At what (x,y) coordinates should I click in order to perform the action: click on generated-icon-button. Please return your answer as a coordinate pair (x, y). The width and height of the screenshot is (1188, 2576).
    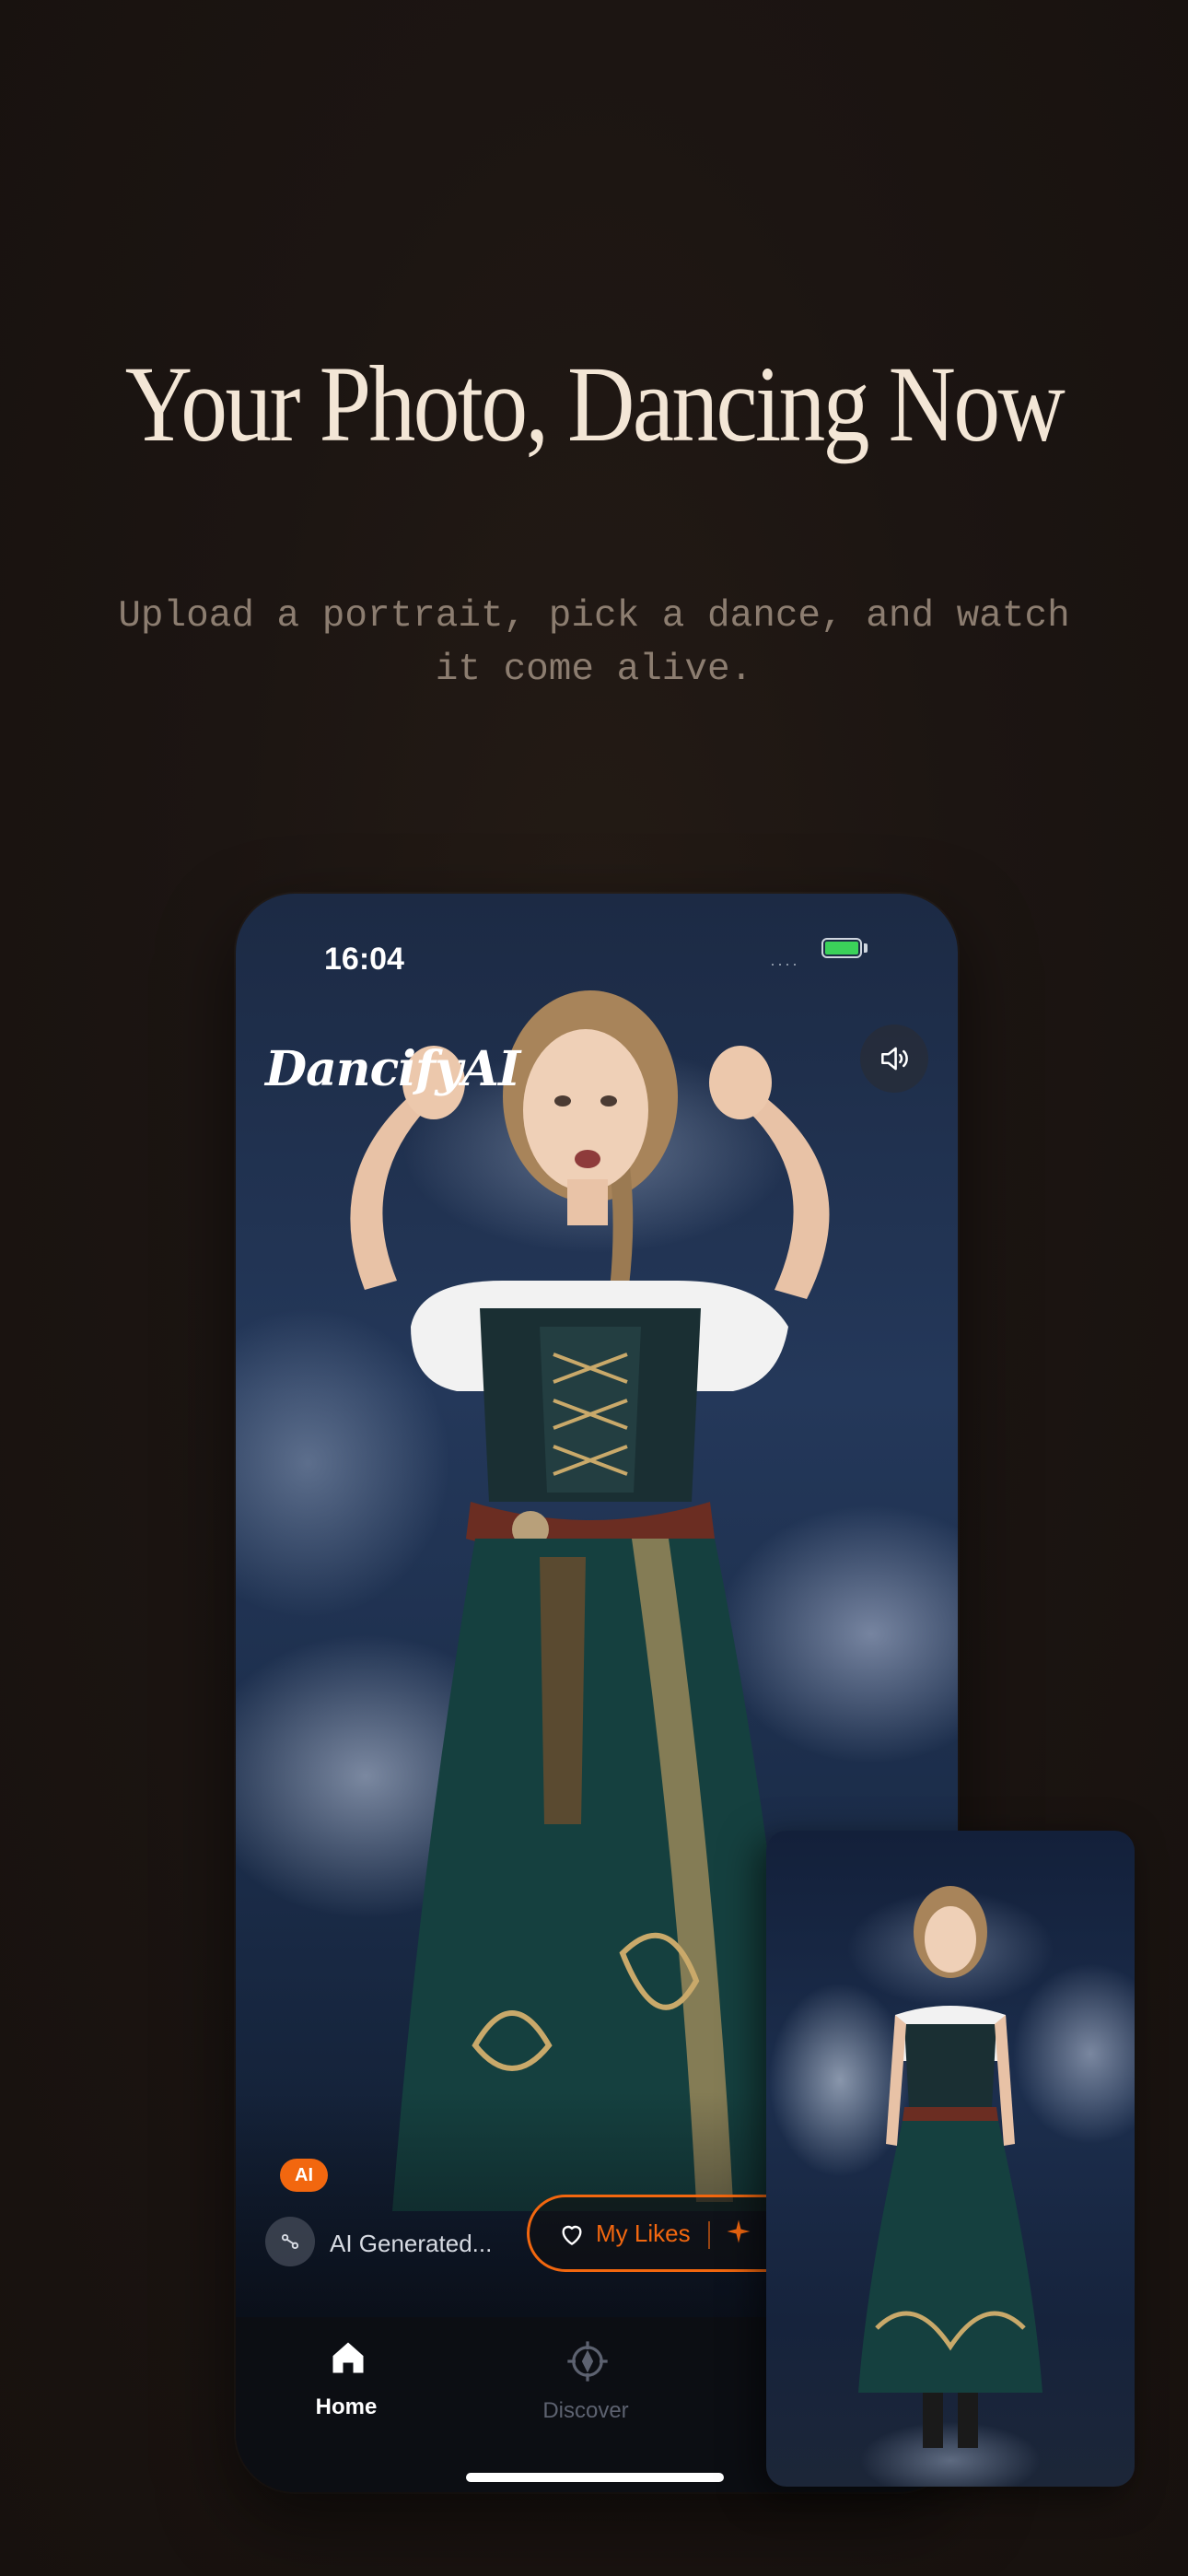
    Looking at the image, I should click on (290, 2241).